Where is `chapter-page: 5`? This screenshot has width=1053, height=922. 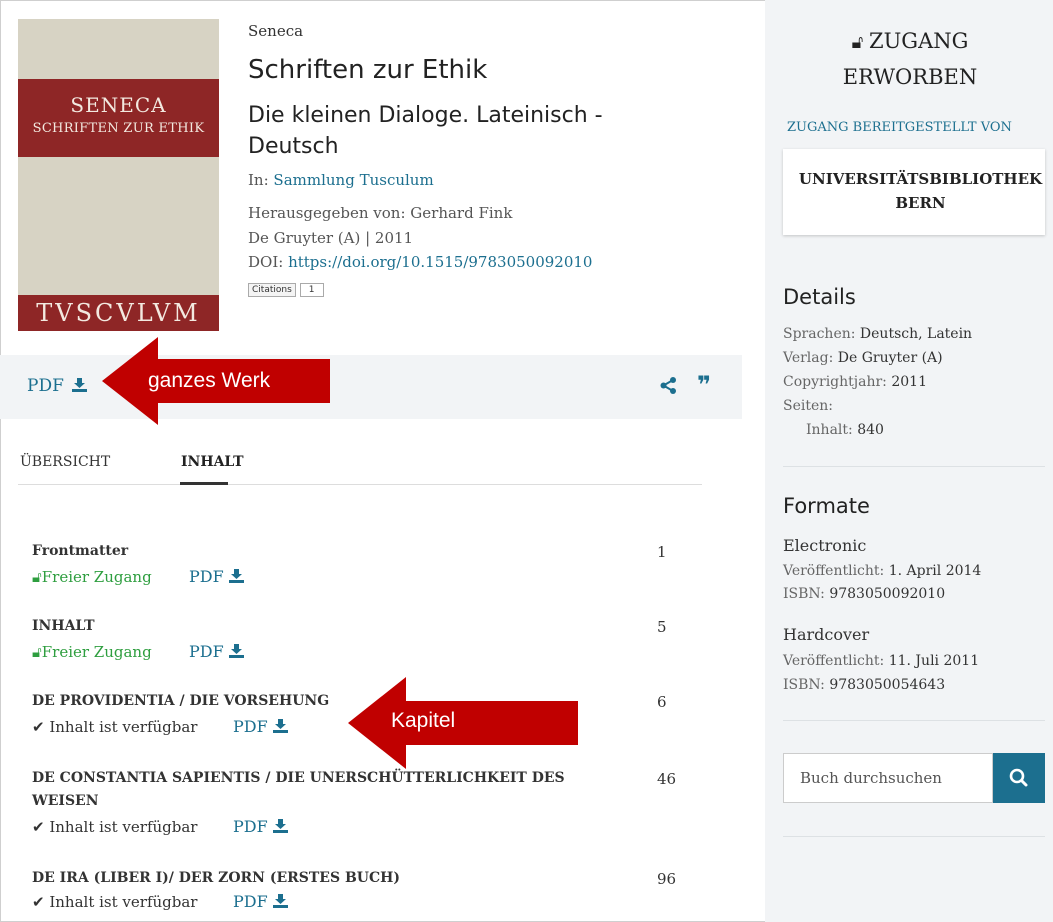
chapter-page: 5 is located at coordinates (662, 627).